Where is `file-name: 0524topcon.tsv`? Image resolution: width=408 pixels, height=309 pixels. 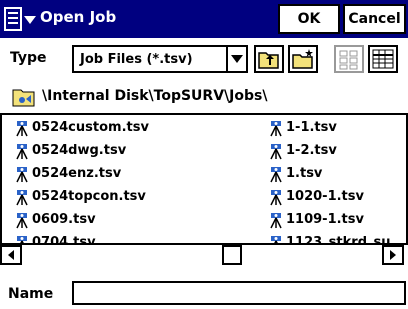 file-name: 0524topcon.tsv is located at coordinates (89, 196).